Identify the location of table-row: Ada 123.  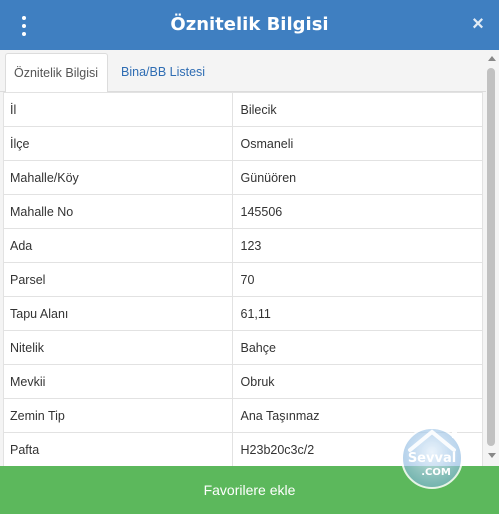
(243, 245).